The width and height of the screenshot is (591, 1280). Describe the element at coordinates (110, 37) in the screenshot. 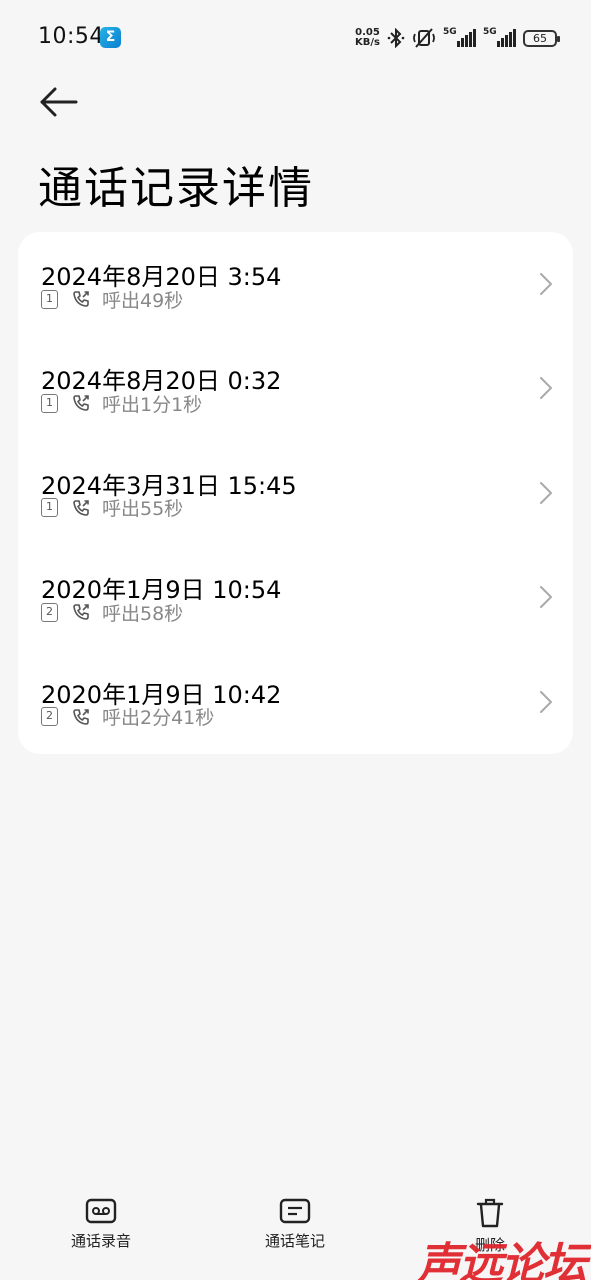

I see `app-notification-icon: Σ` at that location.